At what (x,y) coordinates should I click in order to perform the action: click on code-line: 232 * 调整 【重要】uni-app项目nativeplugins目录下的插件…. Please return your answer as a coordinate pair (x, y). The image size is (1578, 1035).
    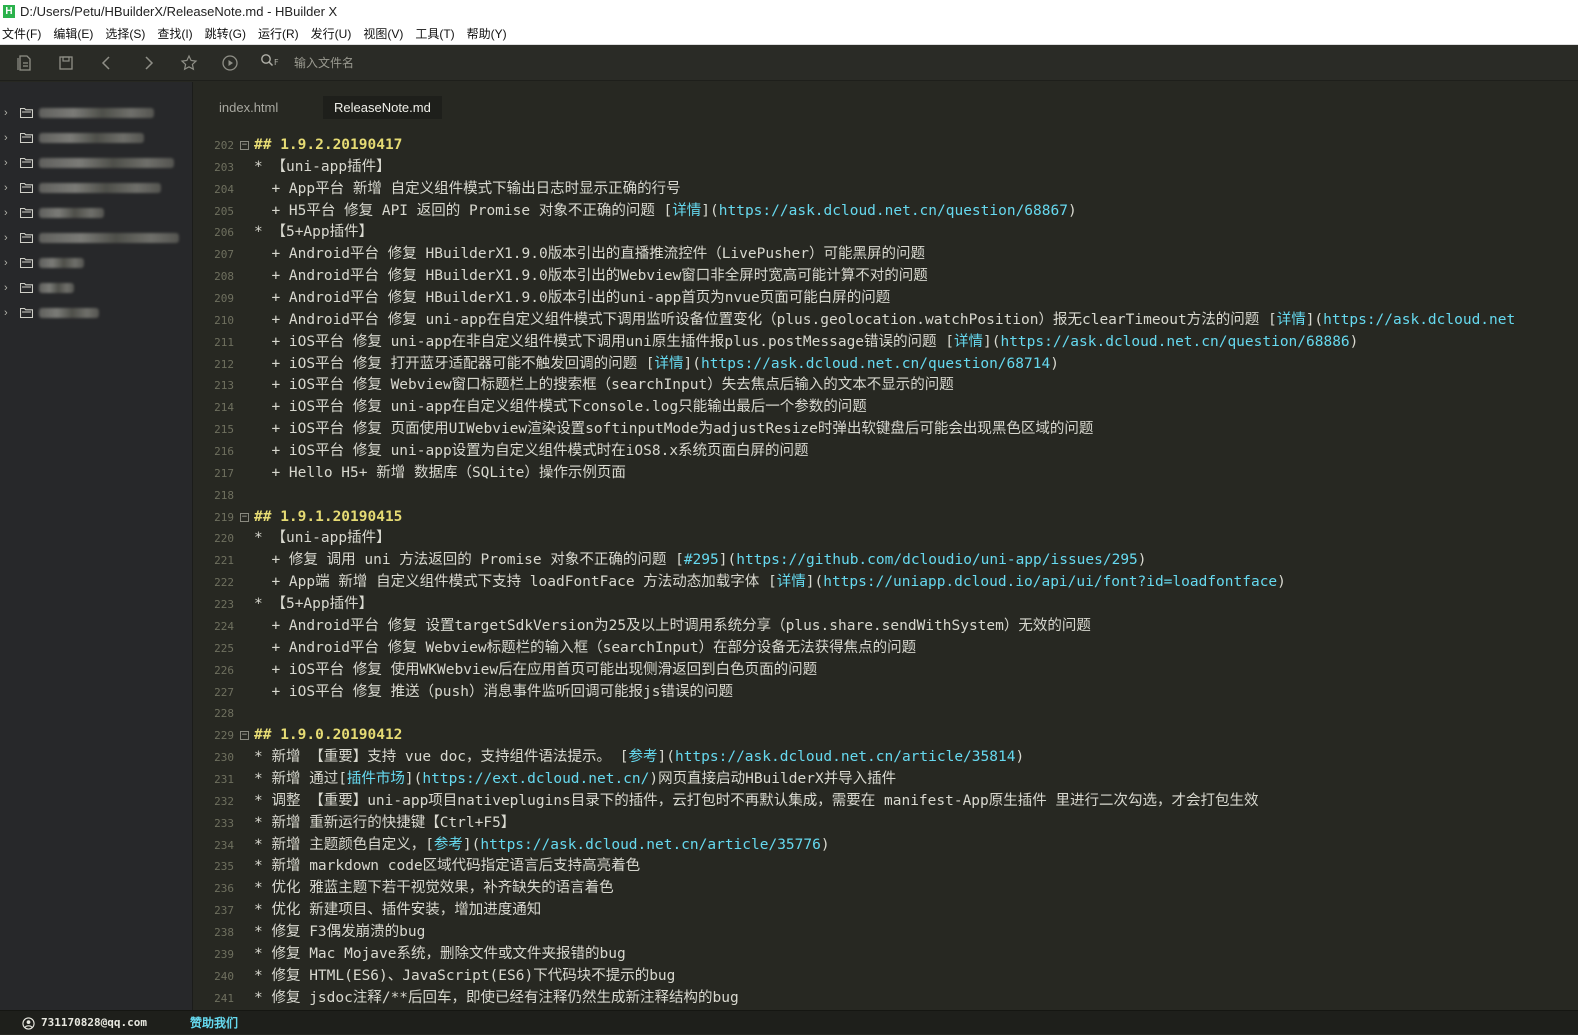
    Looking at the image, I should click on (886, 802).